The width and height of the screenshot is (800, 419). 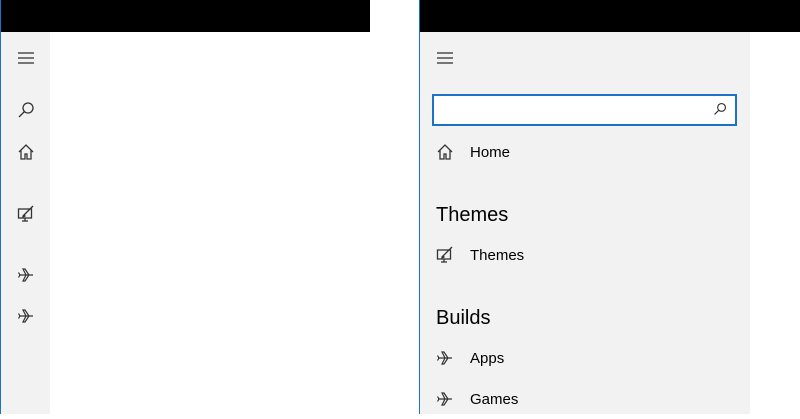 I want to click on section-header-builds: Builds, so click(x=463, y=318).